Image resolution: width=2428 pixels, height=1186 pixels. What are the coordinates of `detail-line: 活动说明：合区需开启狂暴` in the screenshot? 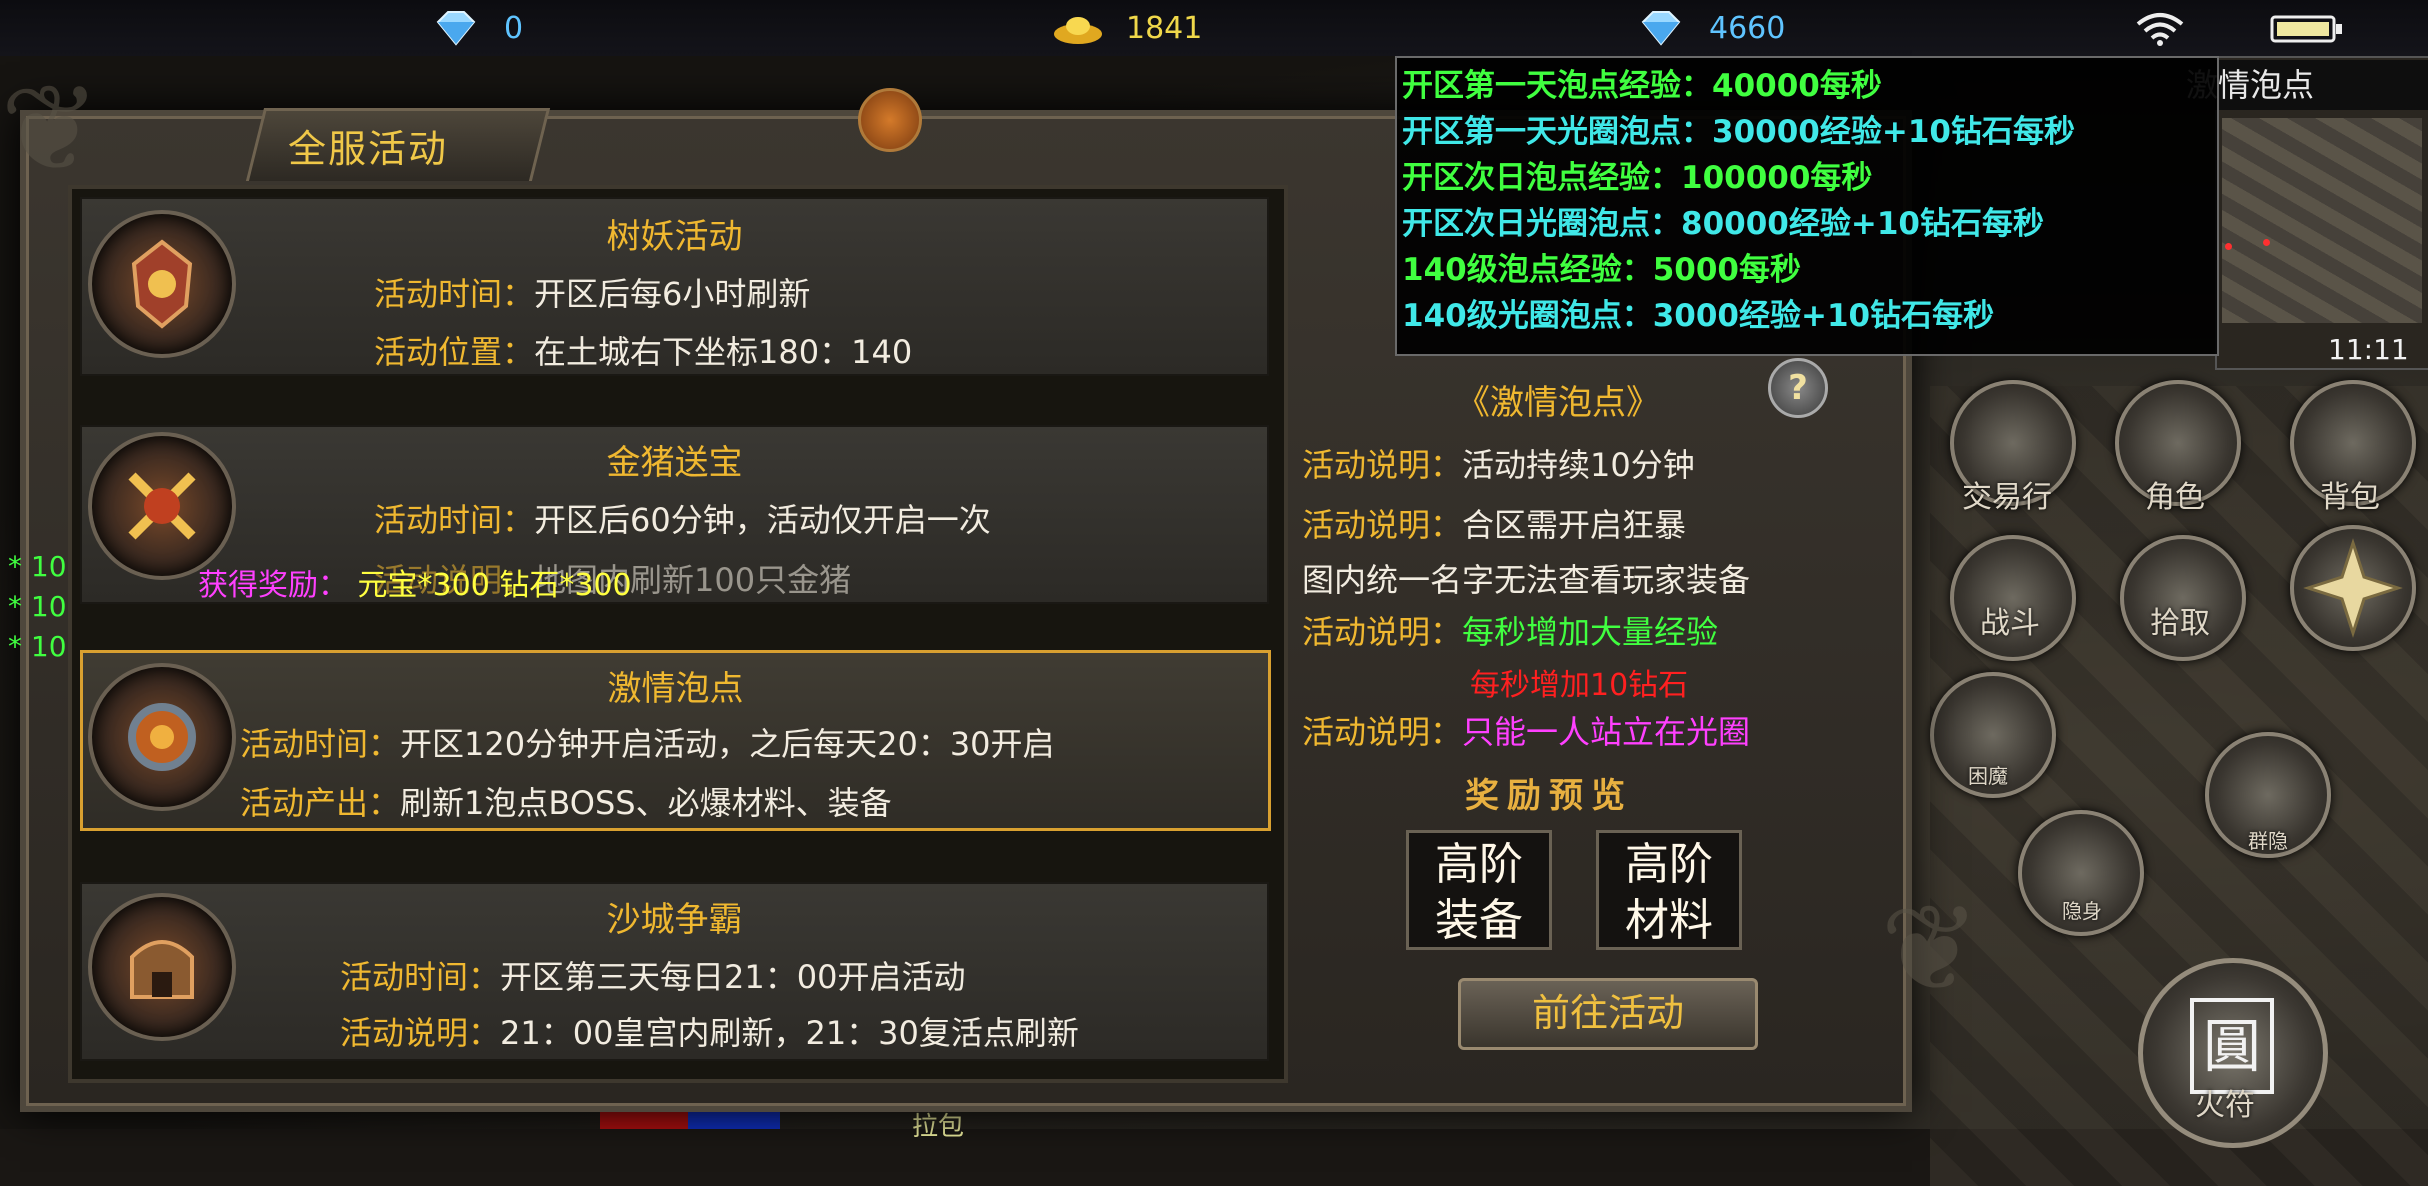 It's located at (1494, 525).